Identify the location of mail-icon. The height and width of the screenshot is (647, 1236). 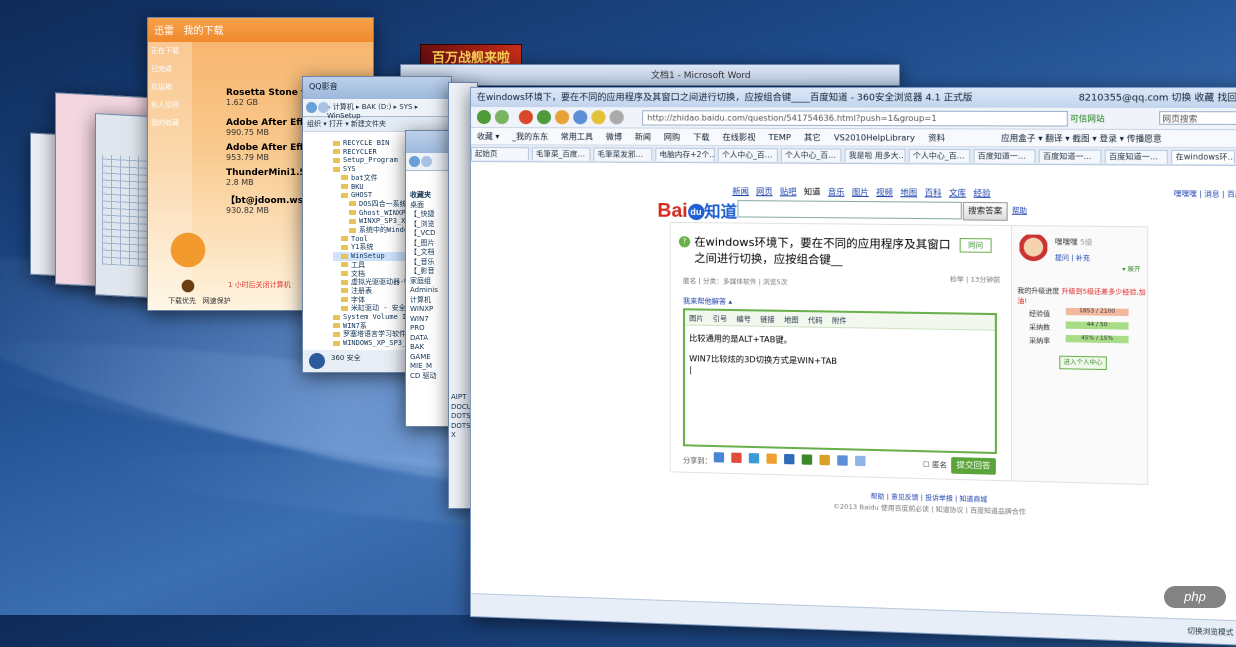
(842, 460).